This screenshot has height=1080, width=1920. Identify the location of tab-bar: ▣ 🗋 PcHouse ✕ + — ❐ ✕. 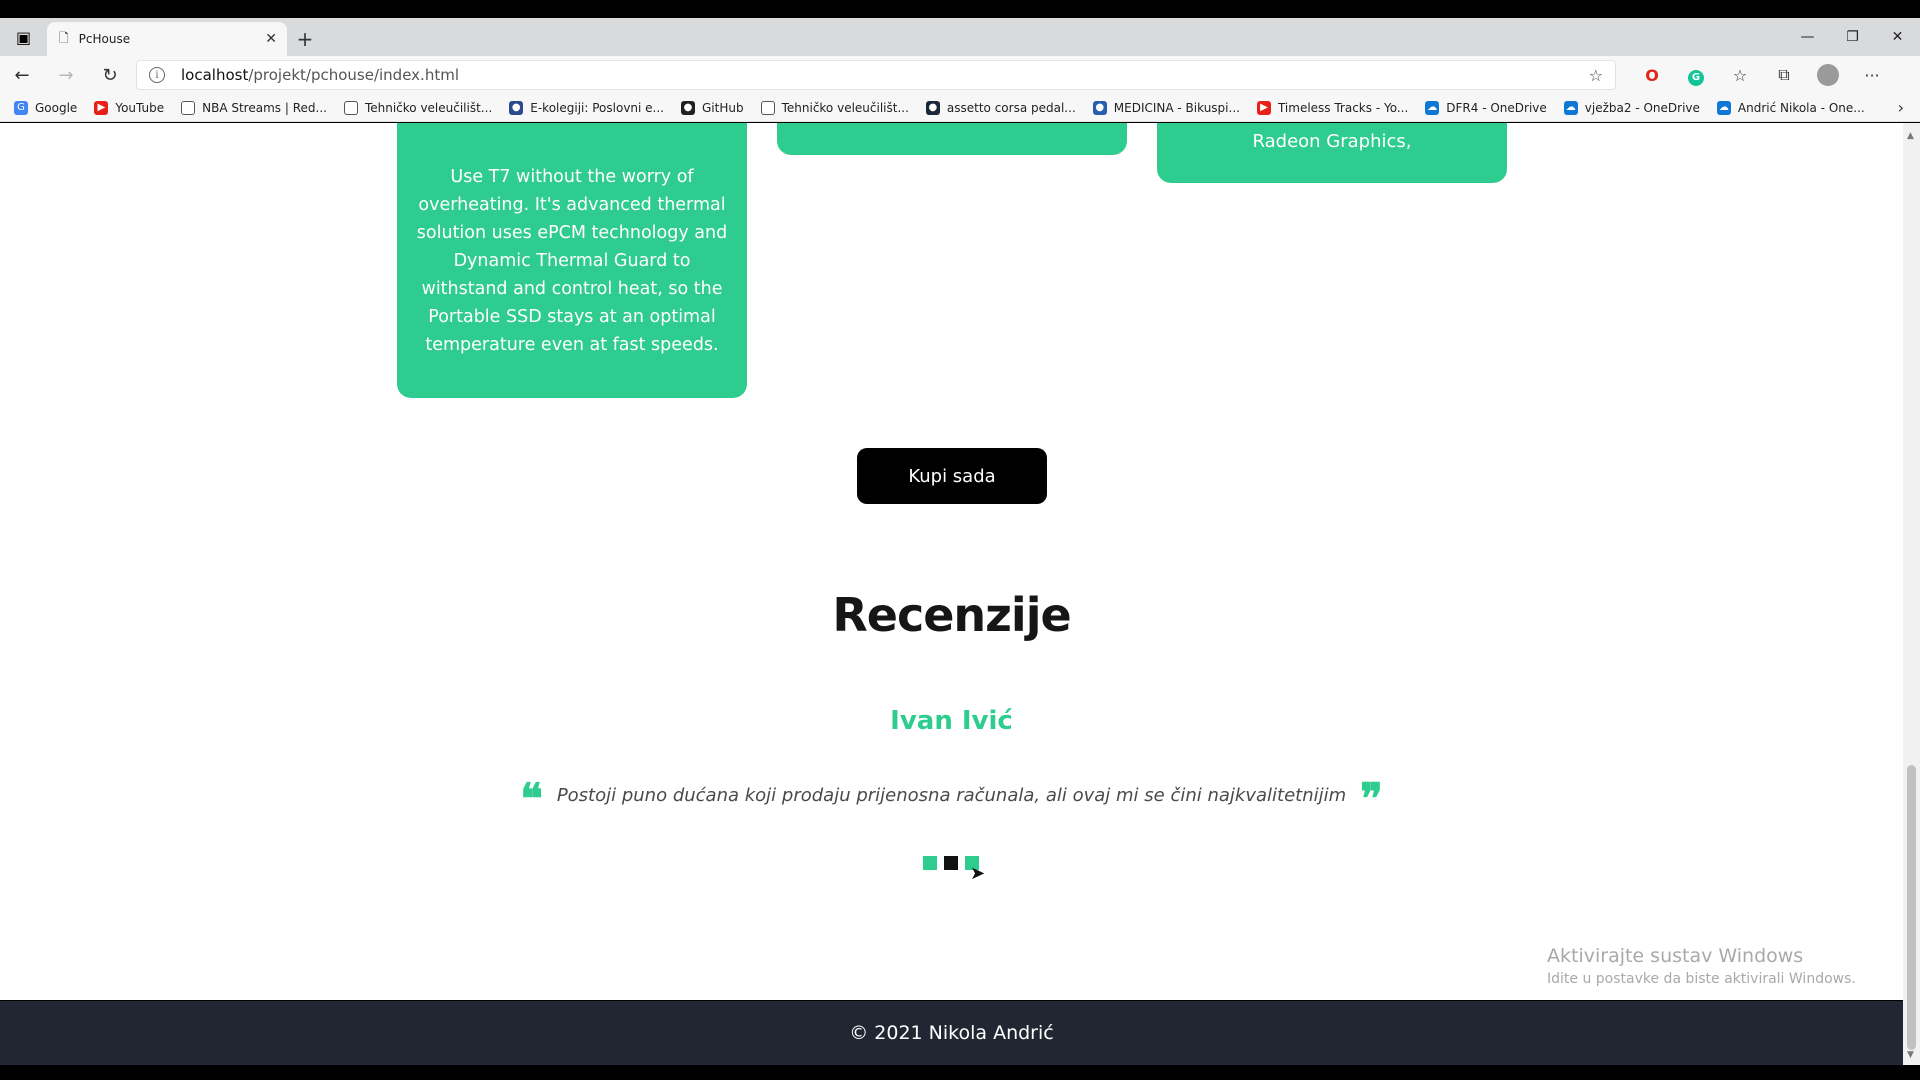
(960, 37).